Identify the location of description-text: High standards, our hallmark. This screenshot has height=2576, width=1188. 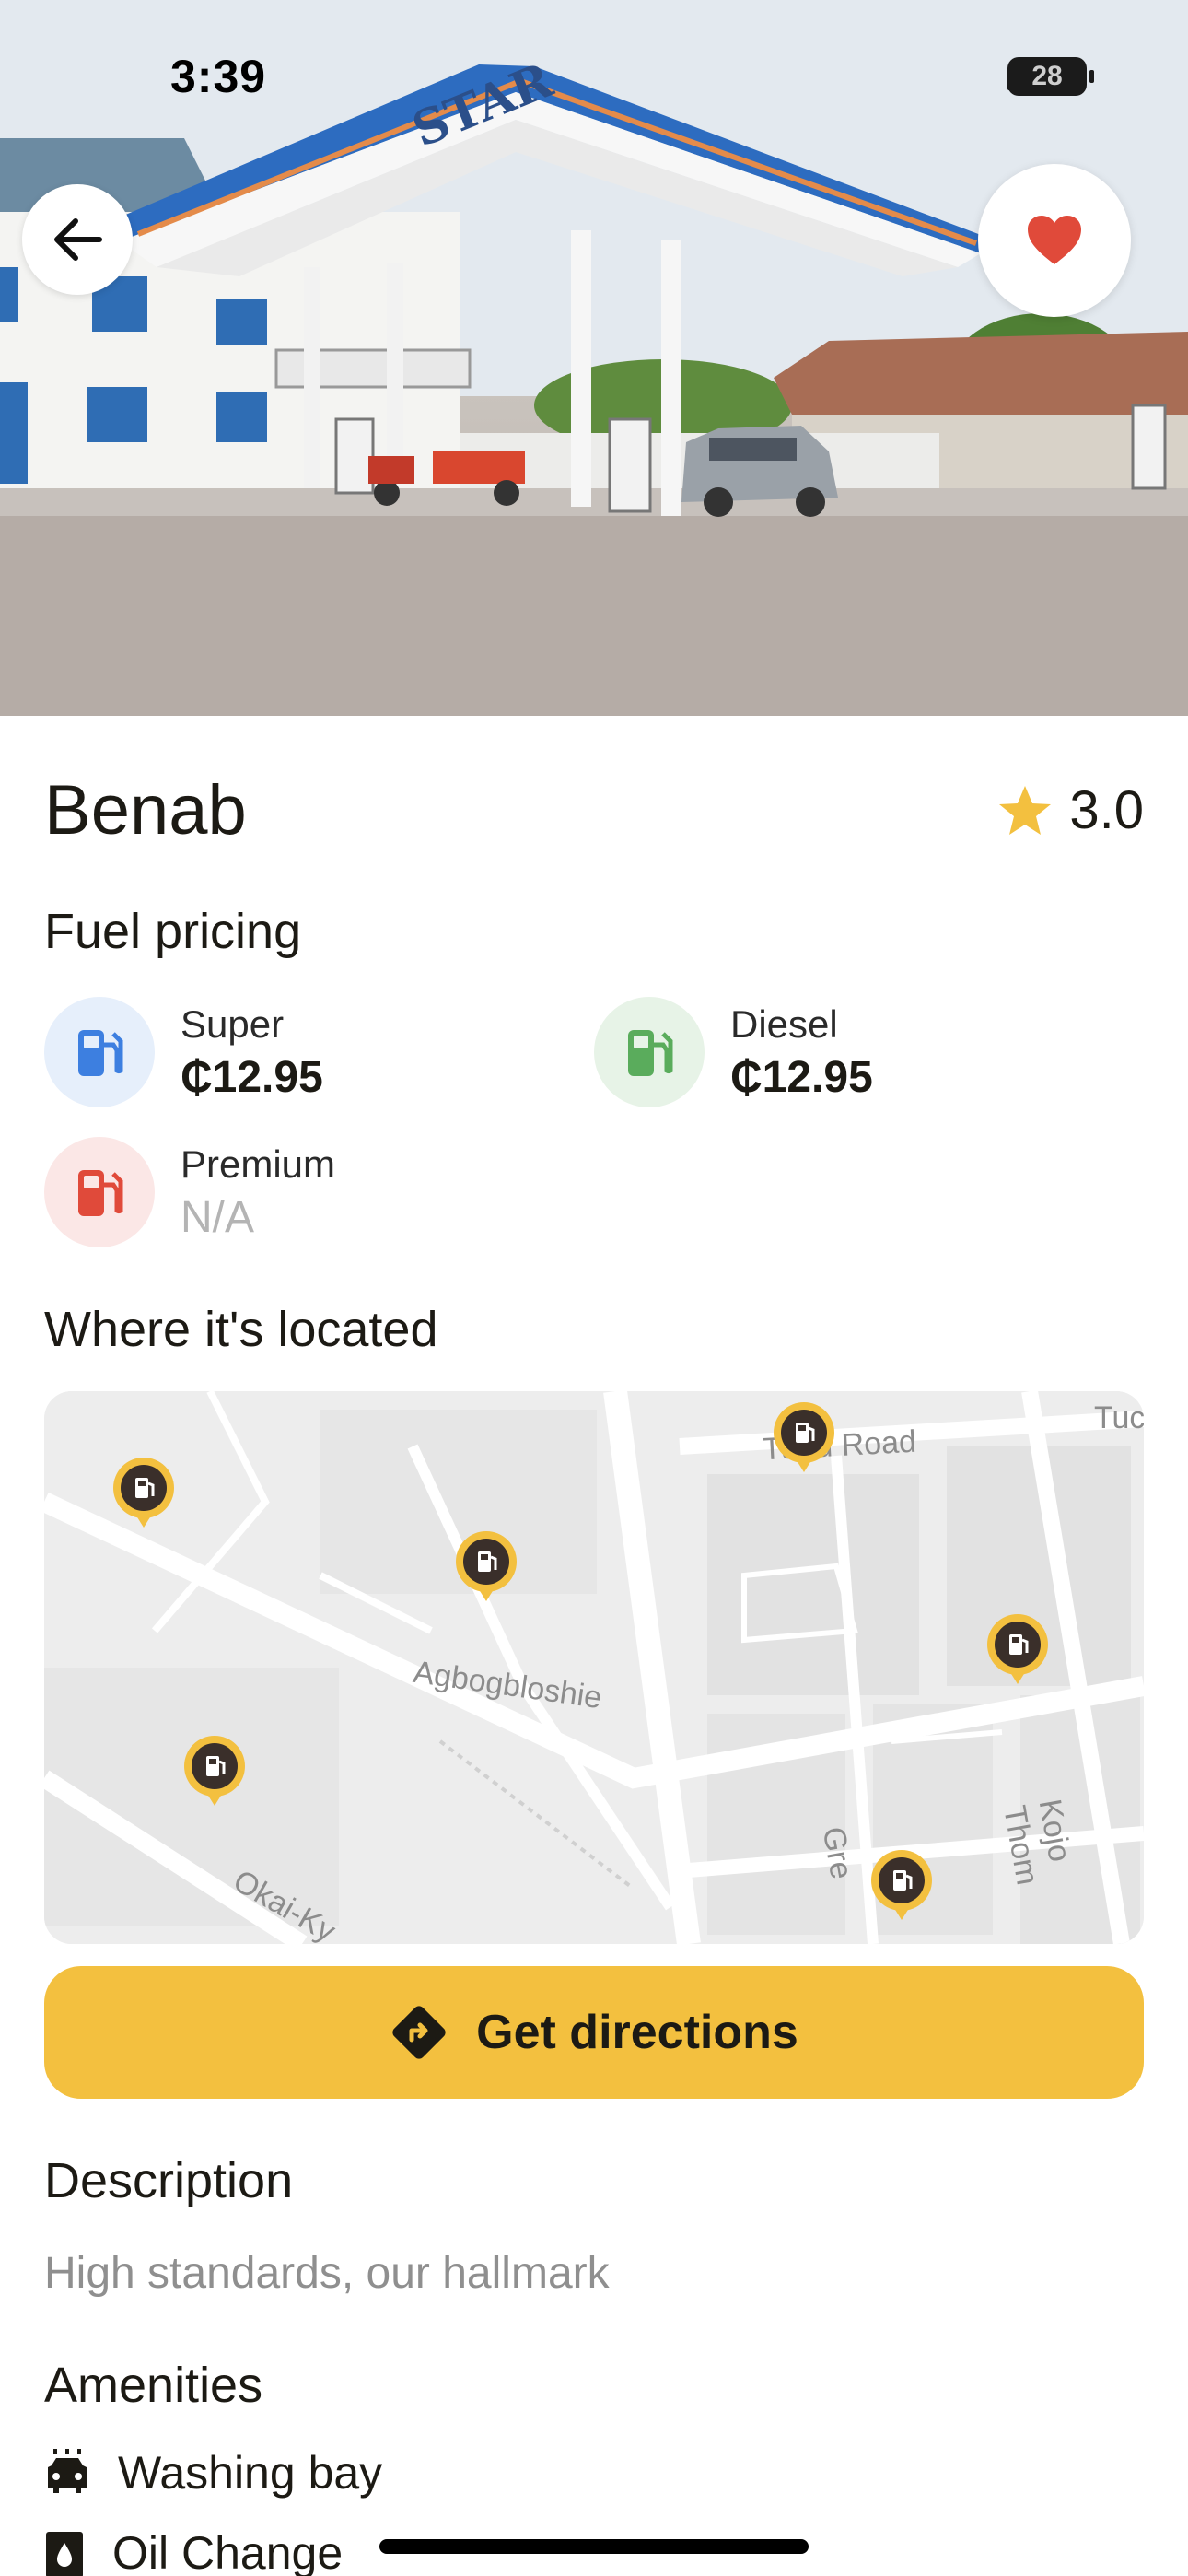
(327, 2273).